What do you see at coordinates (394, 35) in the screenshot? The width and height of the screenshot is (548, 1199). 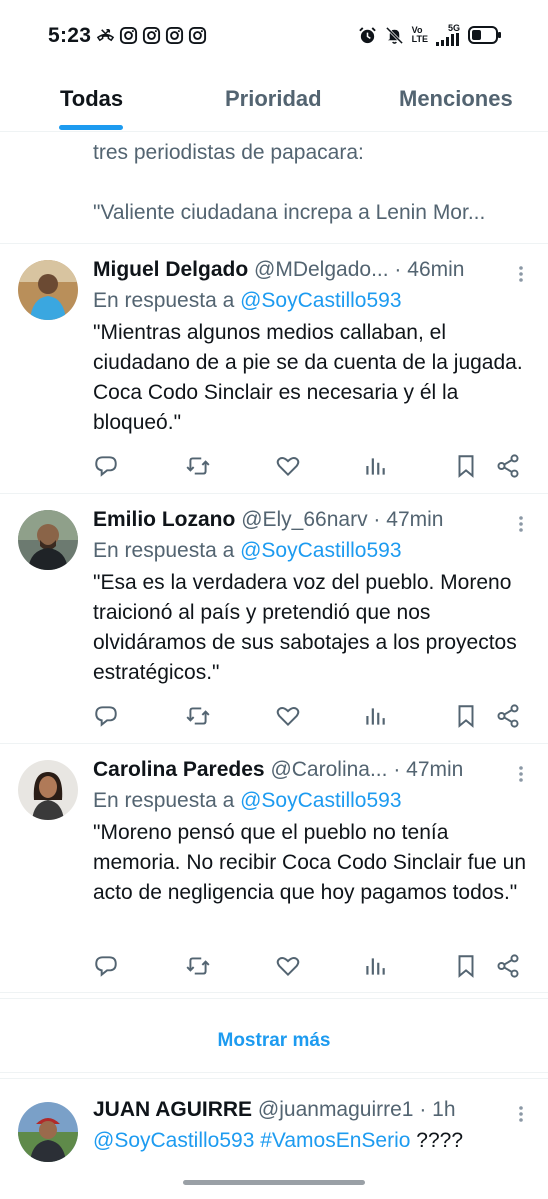 I see `silent-icon` at bounding box center [394, 35].